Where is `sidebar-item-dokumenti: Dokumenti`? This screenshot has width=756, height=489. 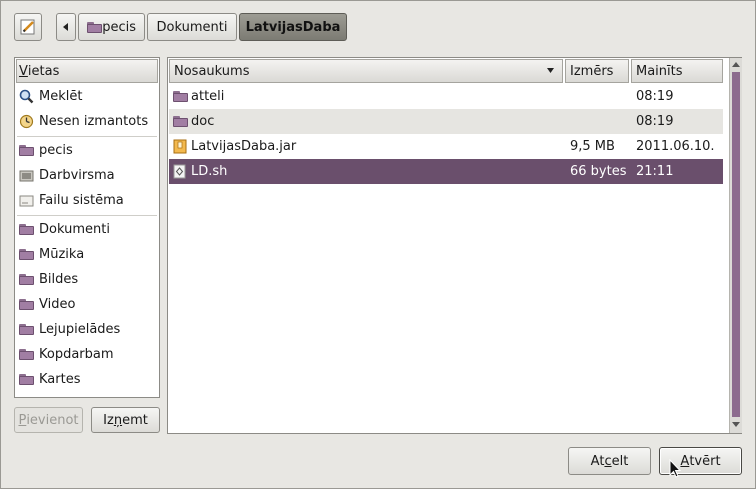
sidebar-item-dokumenti: Dokumenti is located at coordinates (87, 229).